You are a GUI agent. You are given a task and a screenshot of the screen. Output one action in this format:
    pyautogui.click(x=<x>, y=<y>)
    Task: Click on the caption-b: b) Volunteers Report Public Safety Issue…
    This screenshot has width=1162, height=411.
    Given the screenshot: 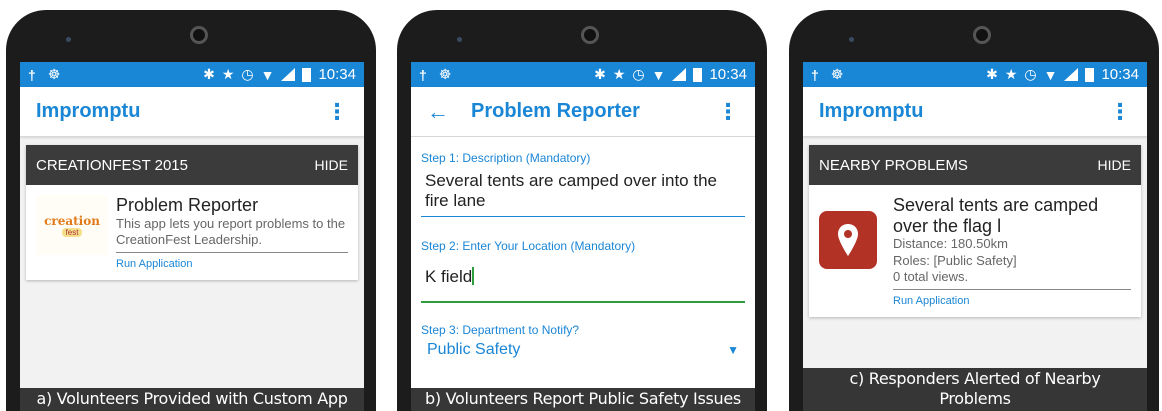 What is the action you would take?
    pyautogui.click(x=583, y=399)
    